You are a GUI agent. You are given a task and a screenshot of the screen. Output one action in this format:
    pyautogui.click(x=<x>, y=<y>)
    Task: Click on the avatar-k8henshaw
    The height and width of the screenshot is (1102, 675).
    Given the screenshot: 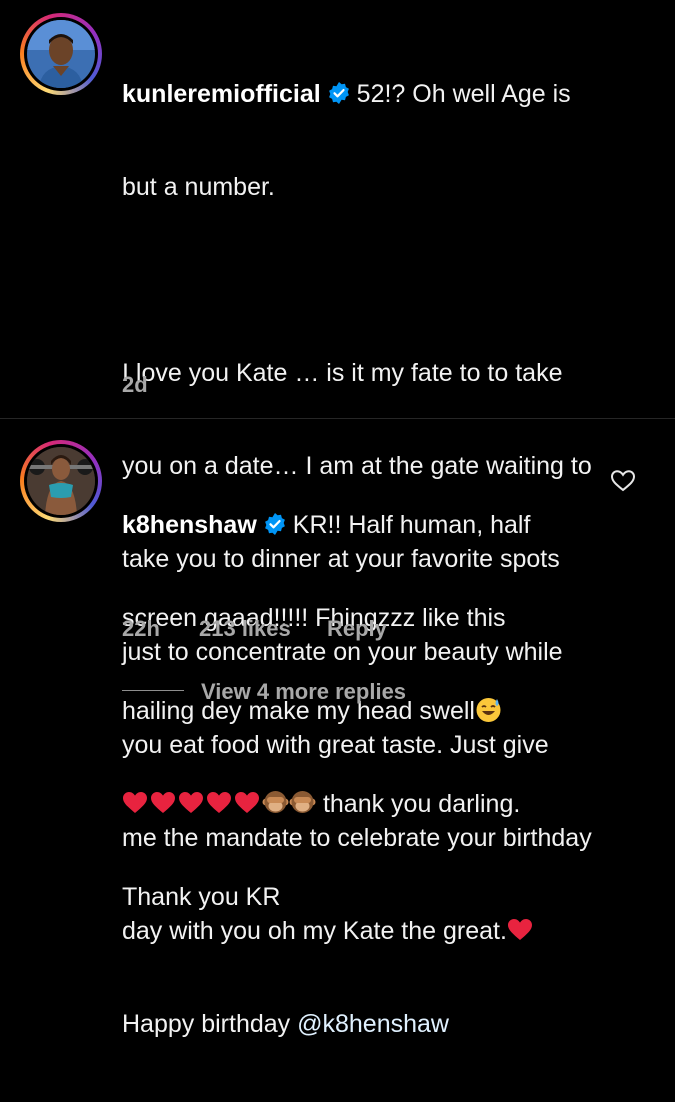 What is the action you would take?
    pyautogui.click(x=61, y=481)
    